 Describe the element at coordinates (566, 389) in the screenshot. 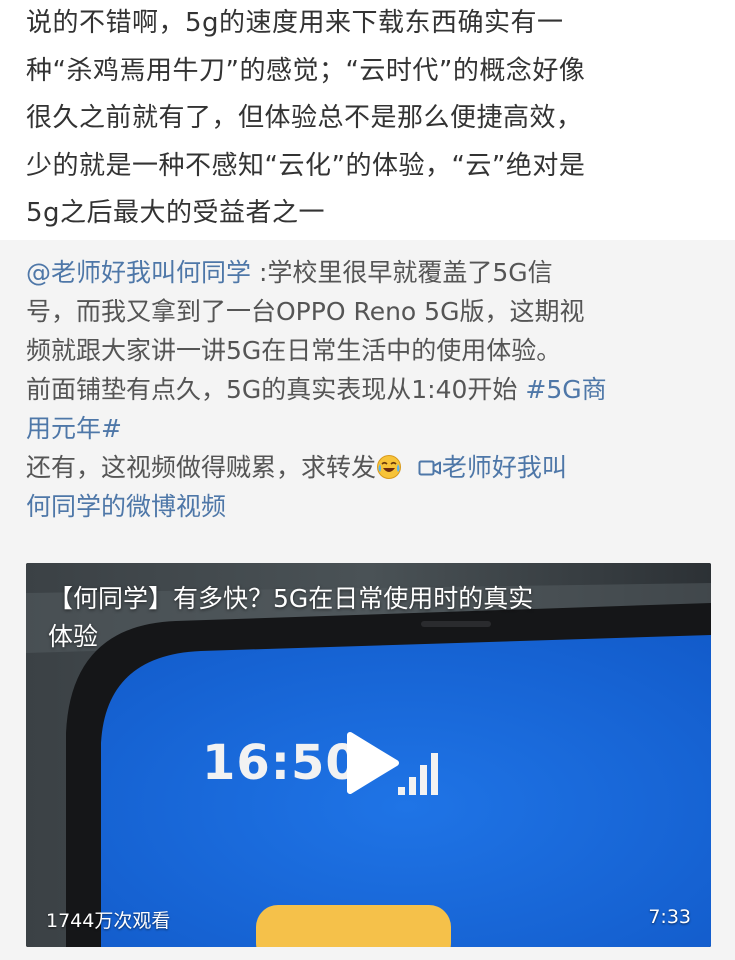

I see `hashtag-text-part: #5G商` at that location.